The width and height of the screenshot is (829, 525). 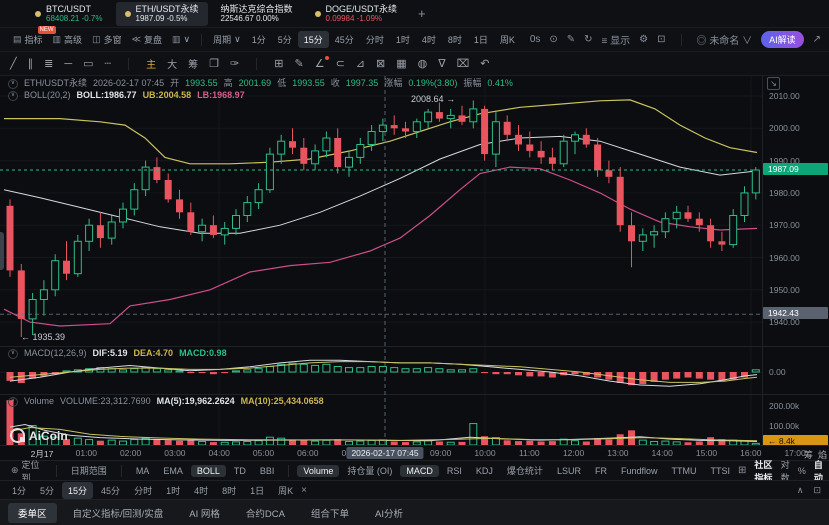 What do you see at coordinates (389, 513) in the screenshot?
I see `panel-AI分析: AI分析` at bounding box center [389, 513].